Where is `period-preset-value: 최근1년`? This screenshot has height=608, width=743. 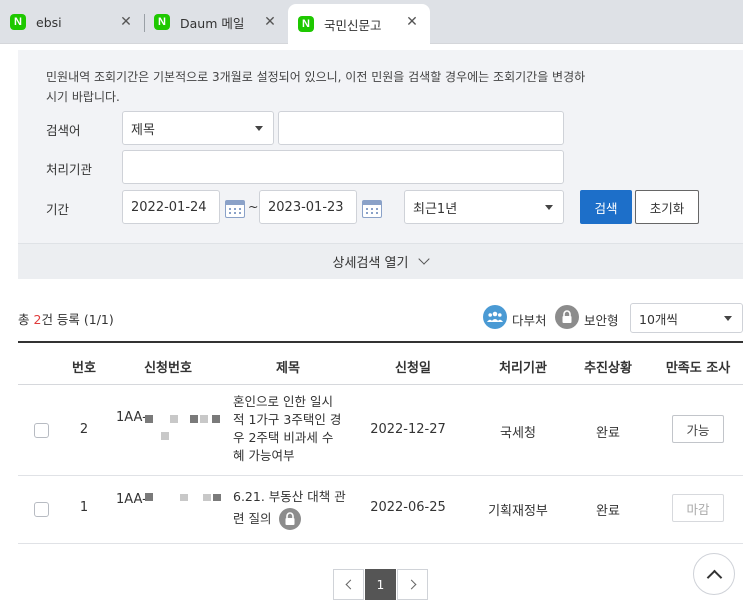 period-preset-value: 최근1년 is located at coordinates (435, 209).